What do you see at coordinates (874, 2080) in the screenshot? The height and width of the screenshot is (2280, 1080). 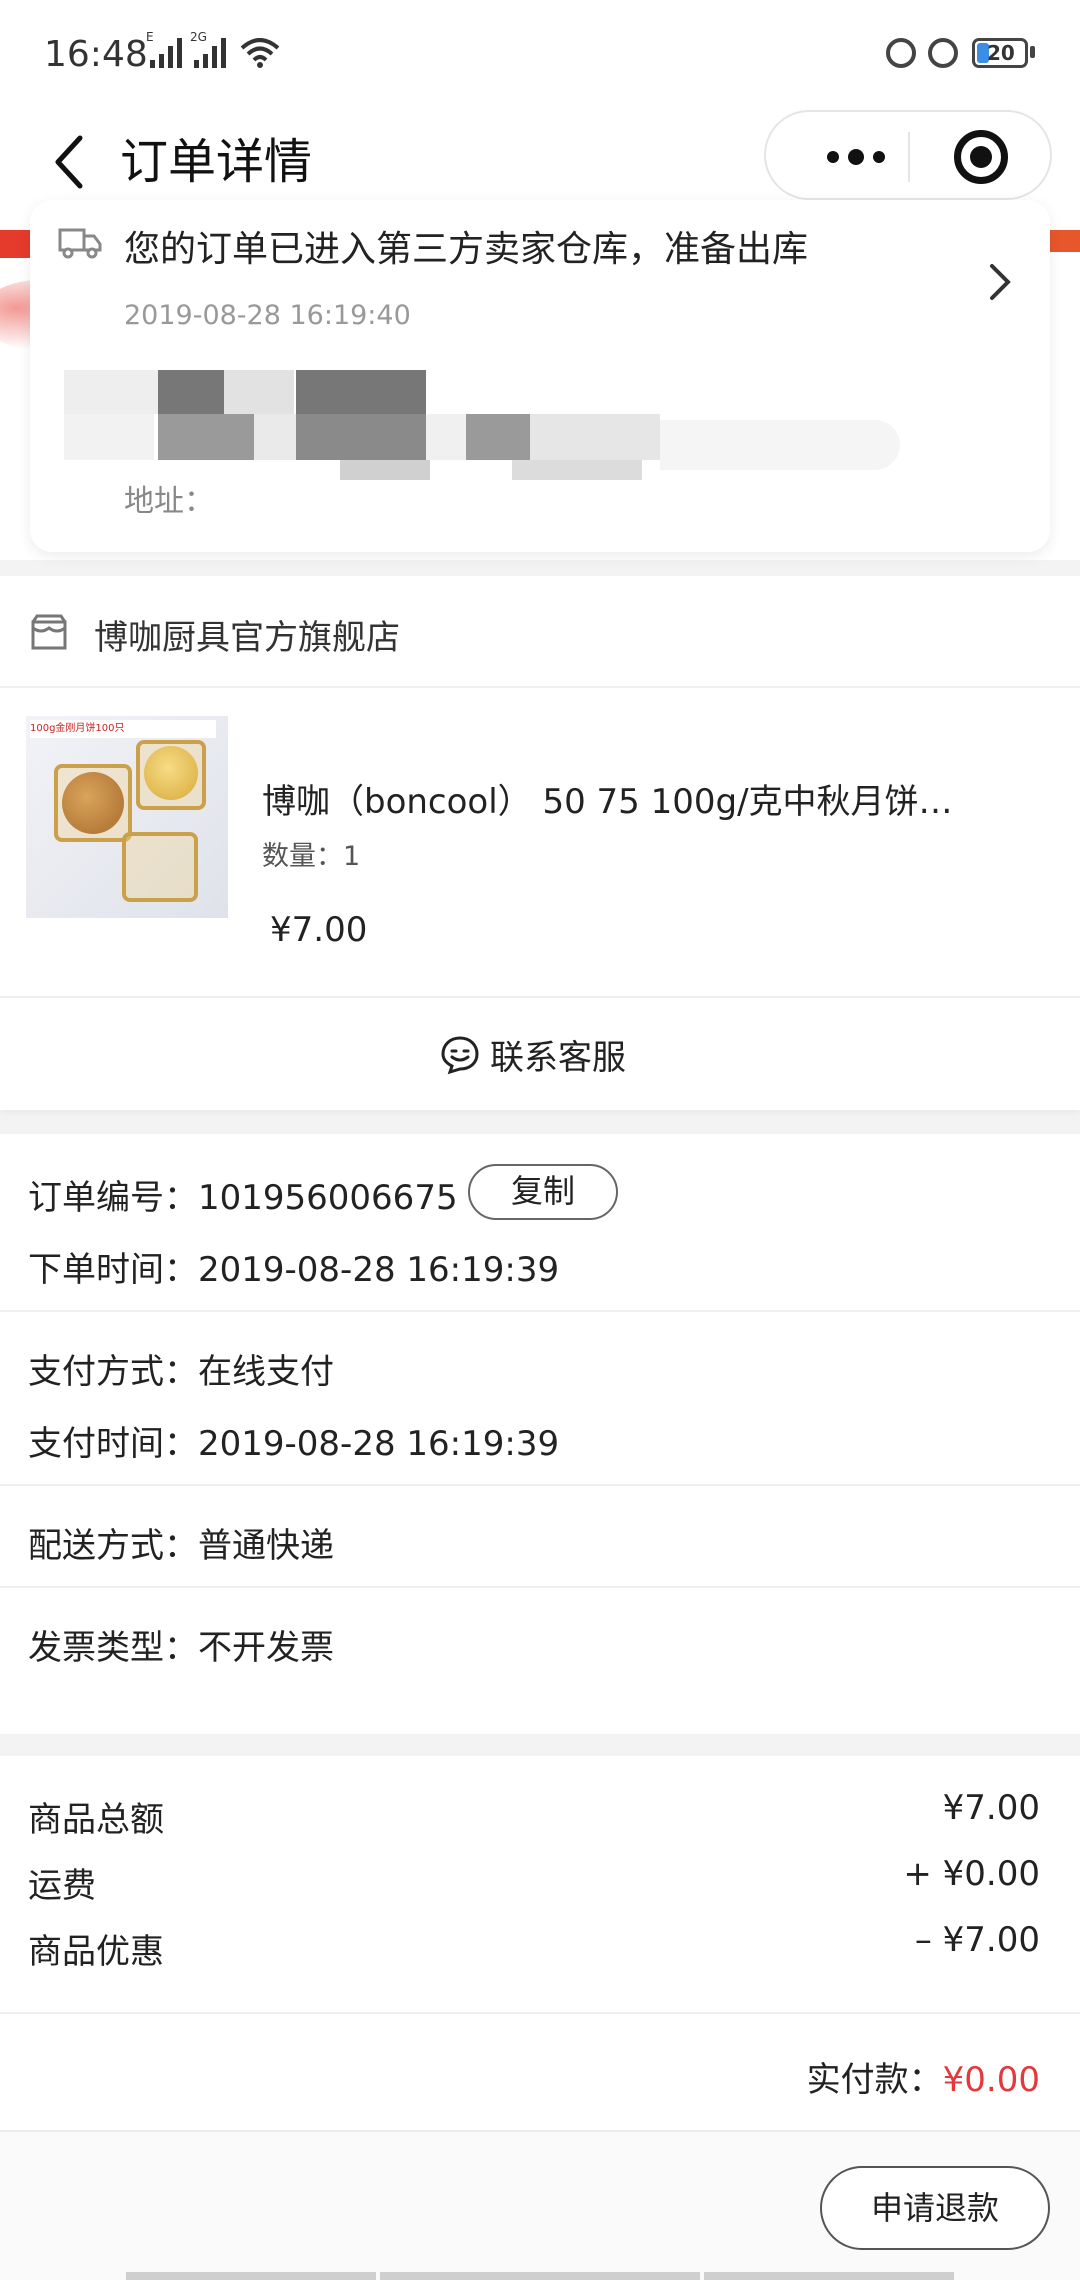 I see `paid-label: 实付款：` at bounding box center [874, 2080].